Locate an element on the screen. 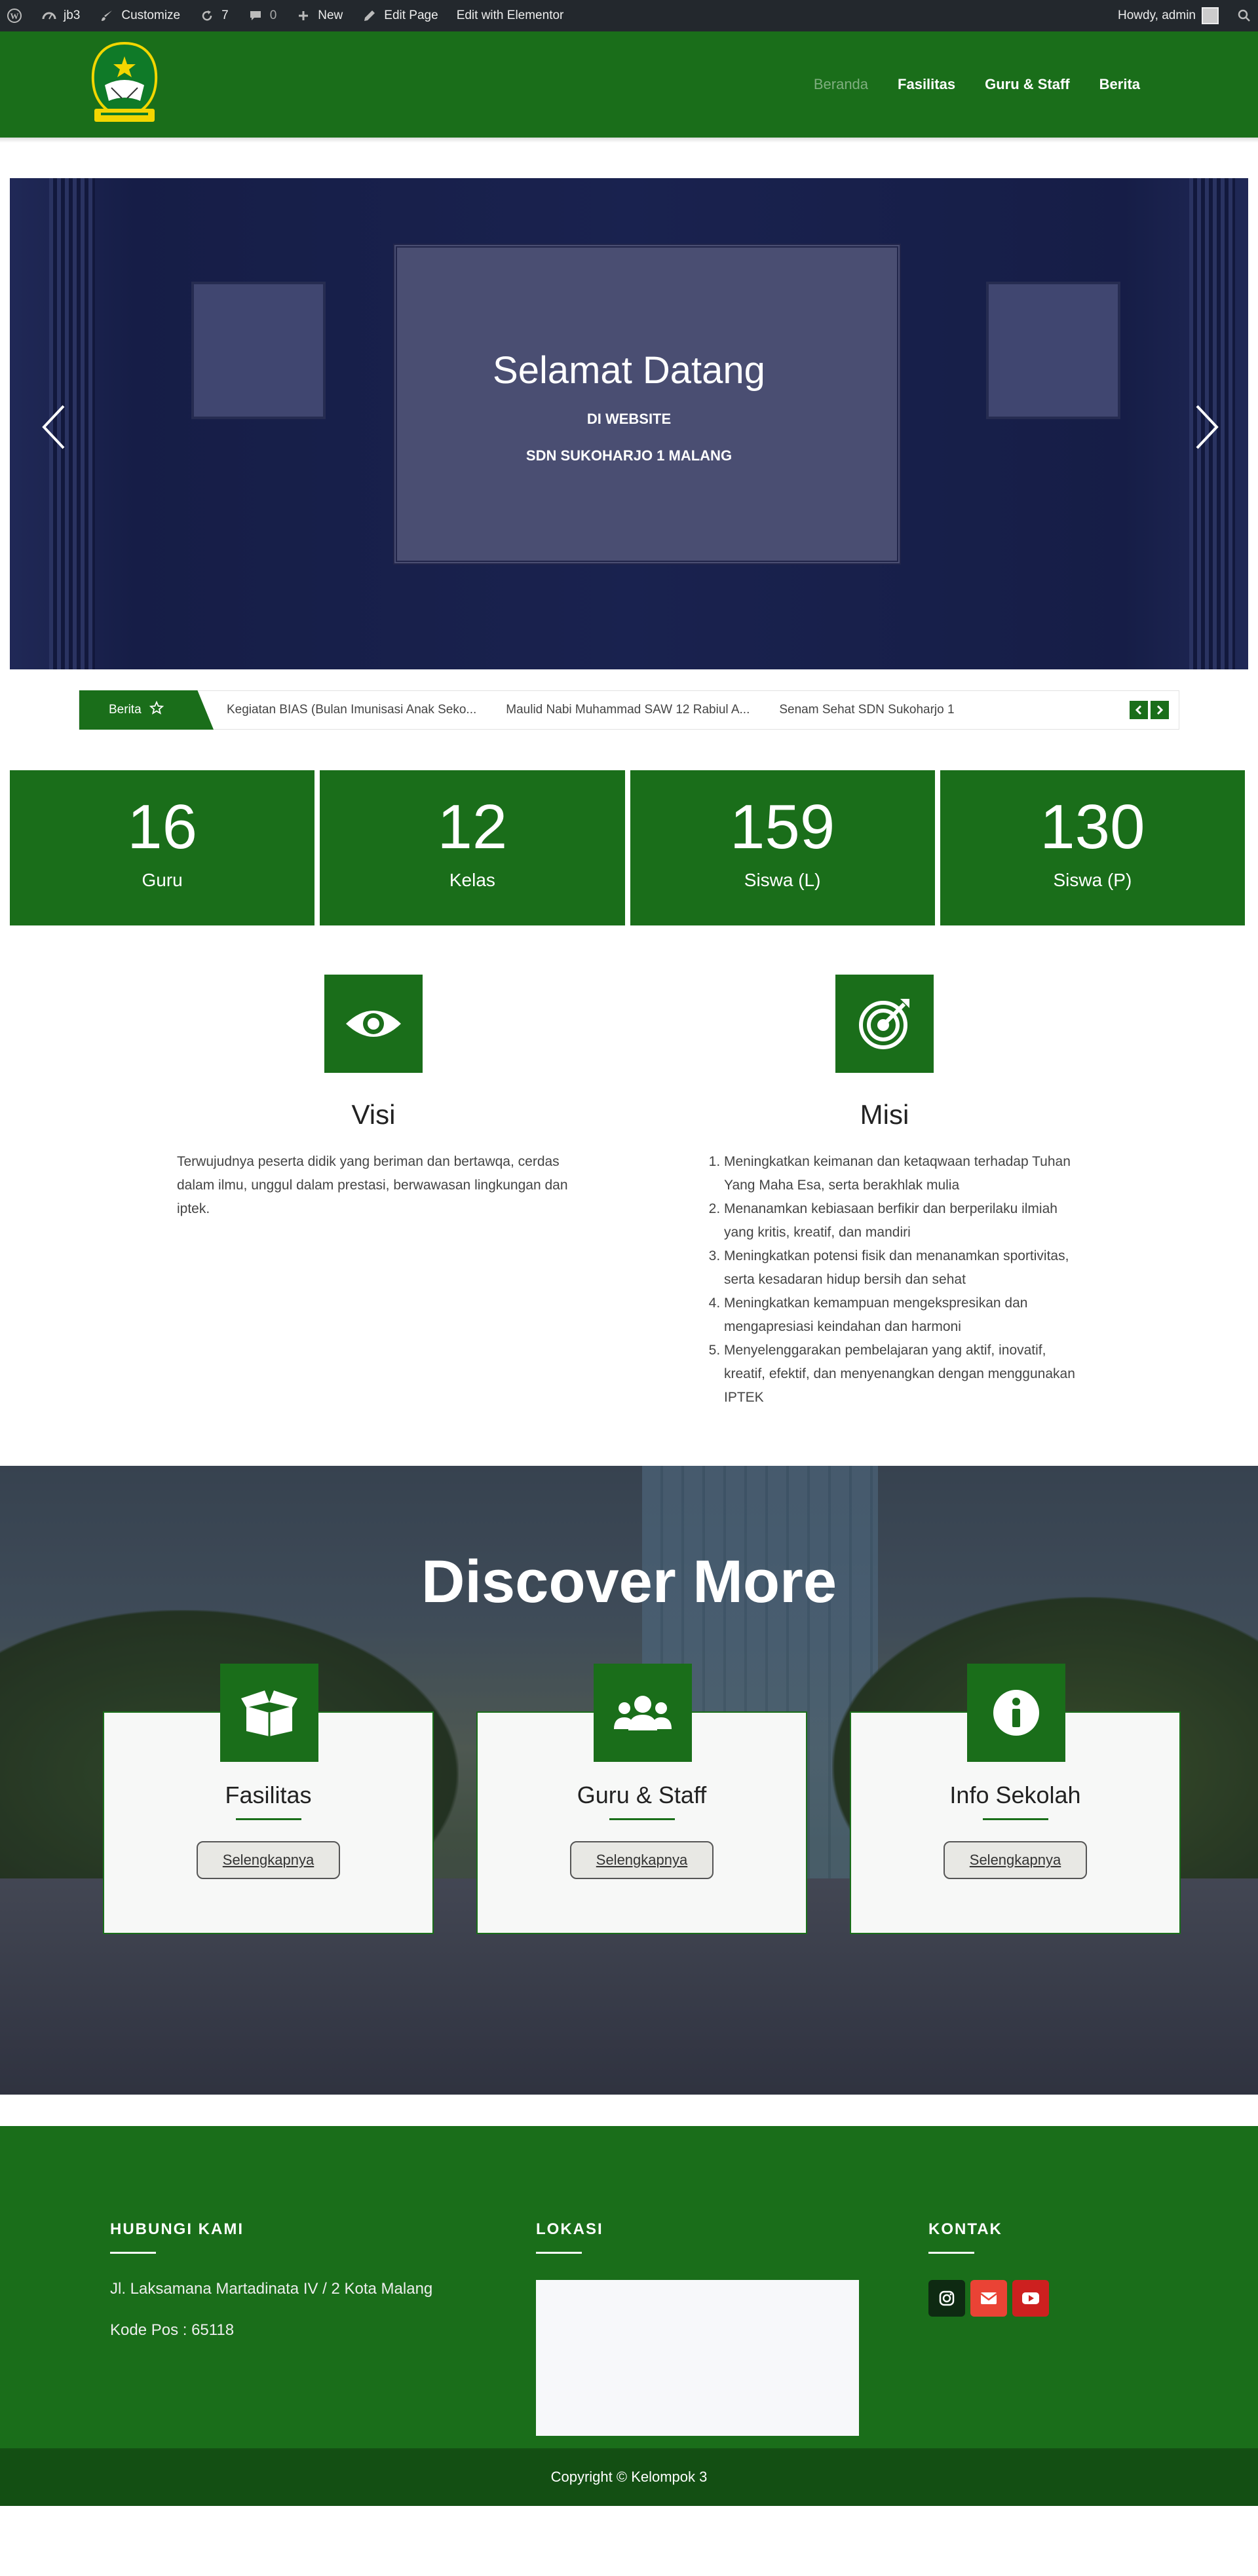 The width and height of the screenshot is (1258, 2576). school-logo is located at coordinates (125, 84).